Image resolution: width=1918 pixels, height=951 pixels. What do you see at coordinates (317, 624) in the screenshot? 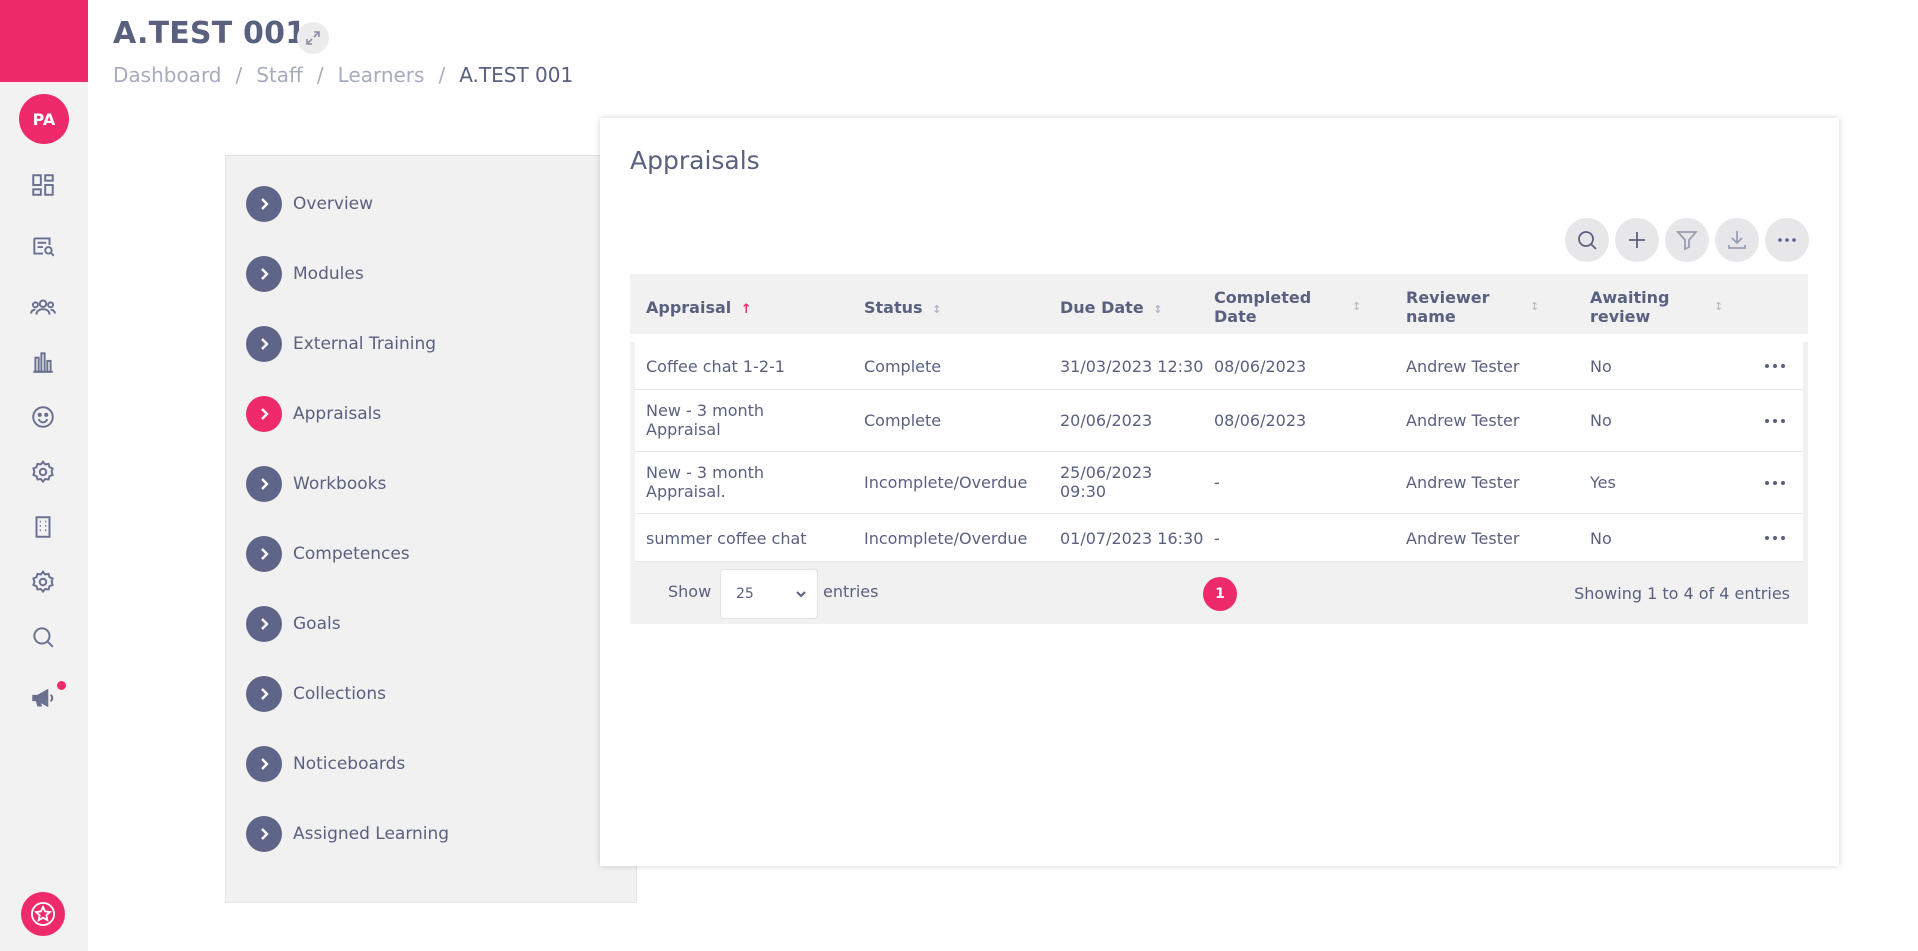
I see `nav-item-label: Goals` at bounding box center [317, 624].